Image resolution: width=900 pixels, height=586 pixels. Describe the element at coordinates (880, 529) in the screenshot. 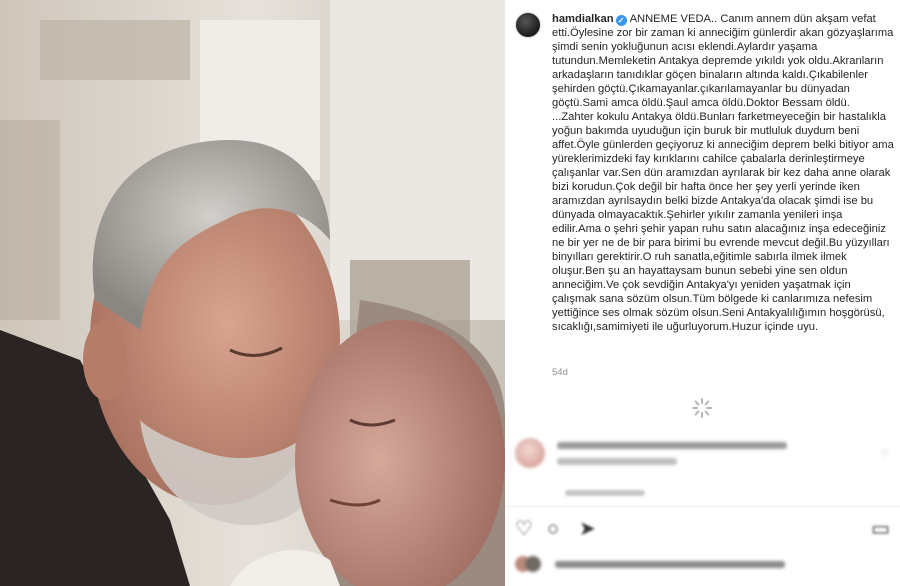

I see `bookmark-icon: ▭` at that location.